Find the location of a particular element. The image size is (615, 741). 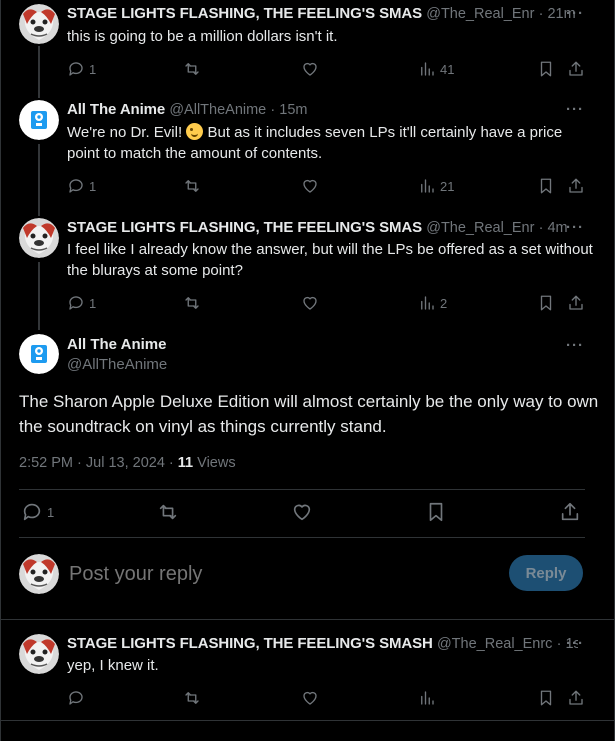

views-label: Views is located at coordinates (214, 463).